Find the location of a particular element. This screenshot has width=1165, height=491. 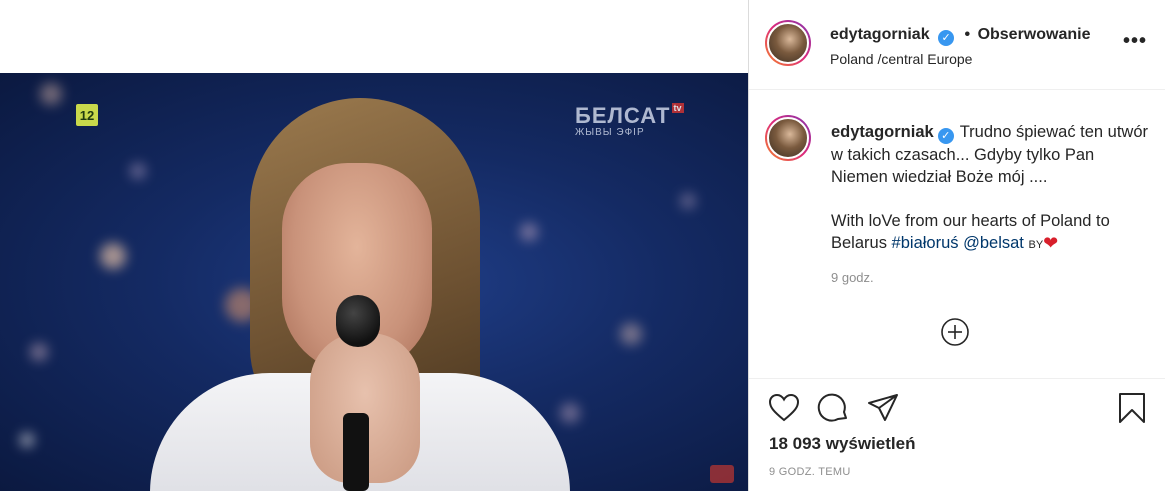

by-text: BY is located at coordinates (1036, 245).